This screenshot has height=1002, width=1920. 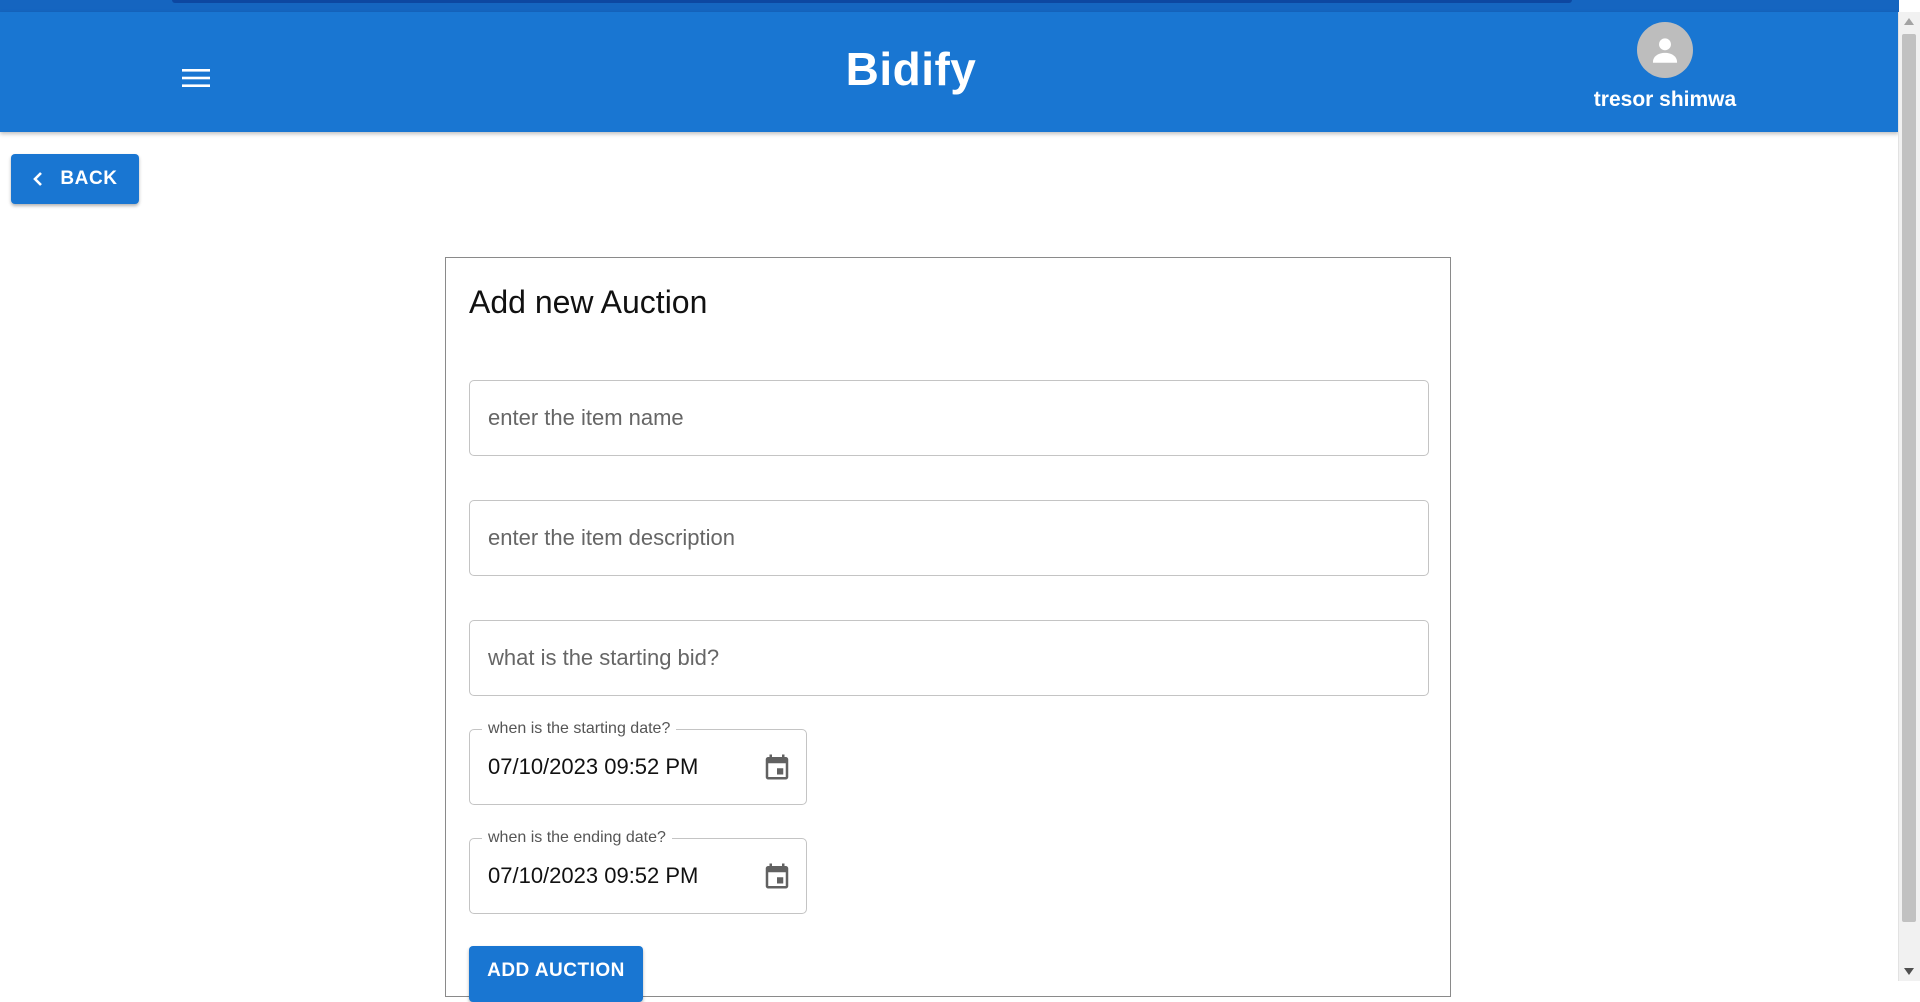 I want to click on item-name-input, so click(x=949, y=418).